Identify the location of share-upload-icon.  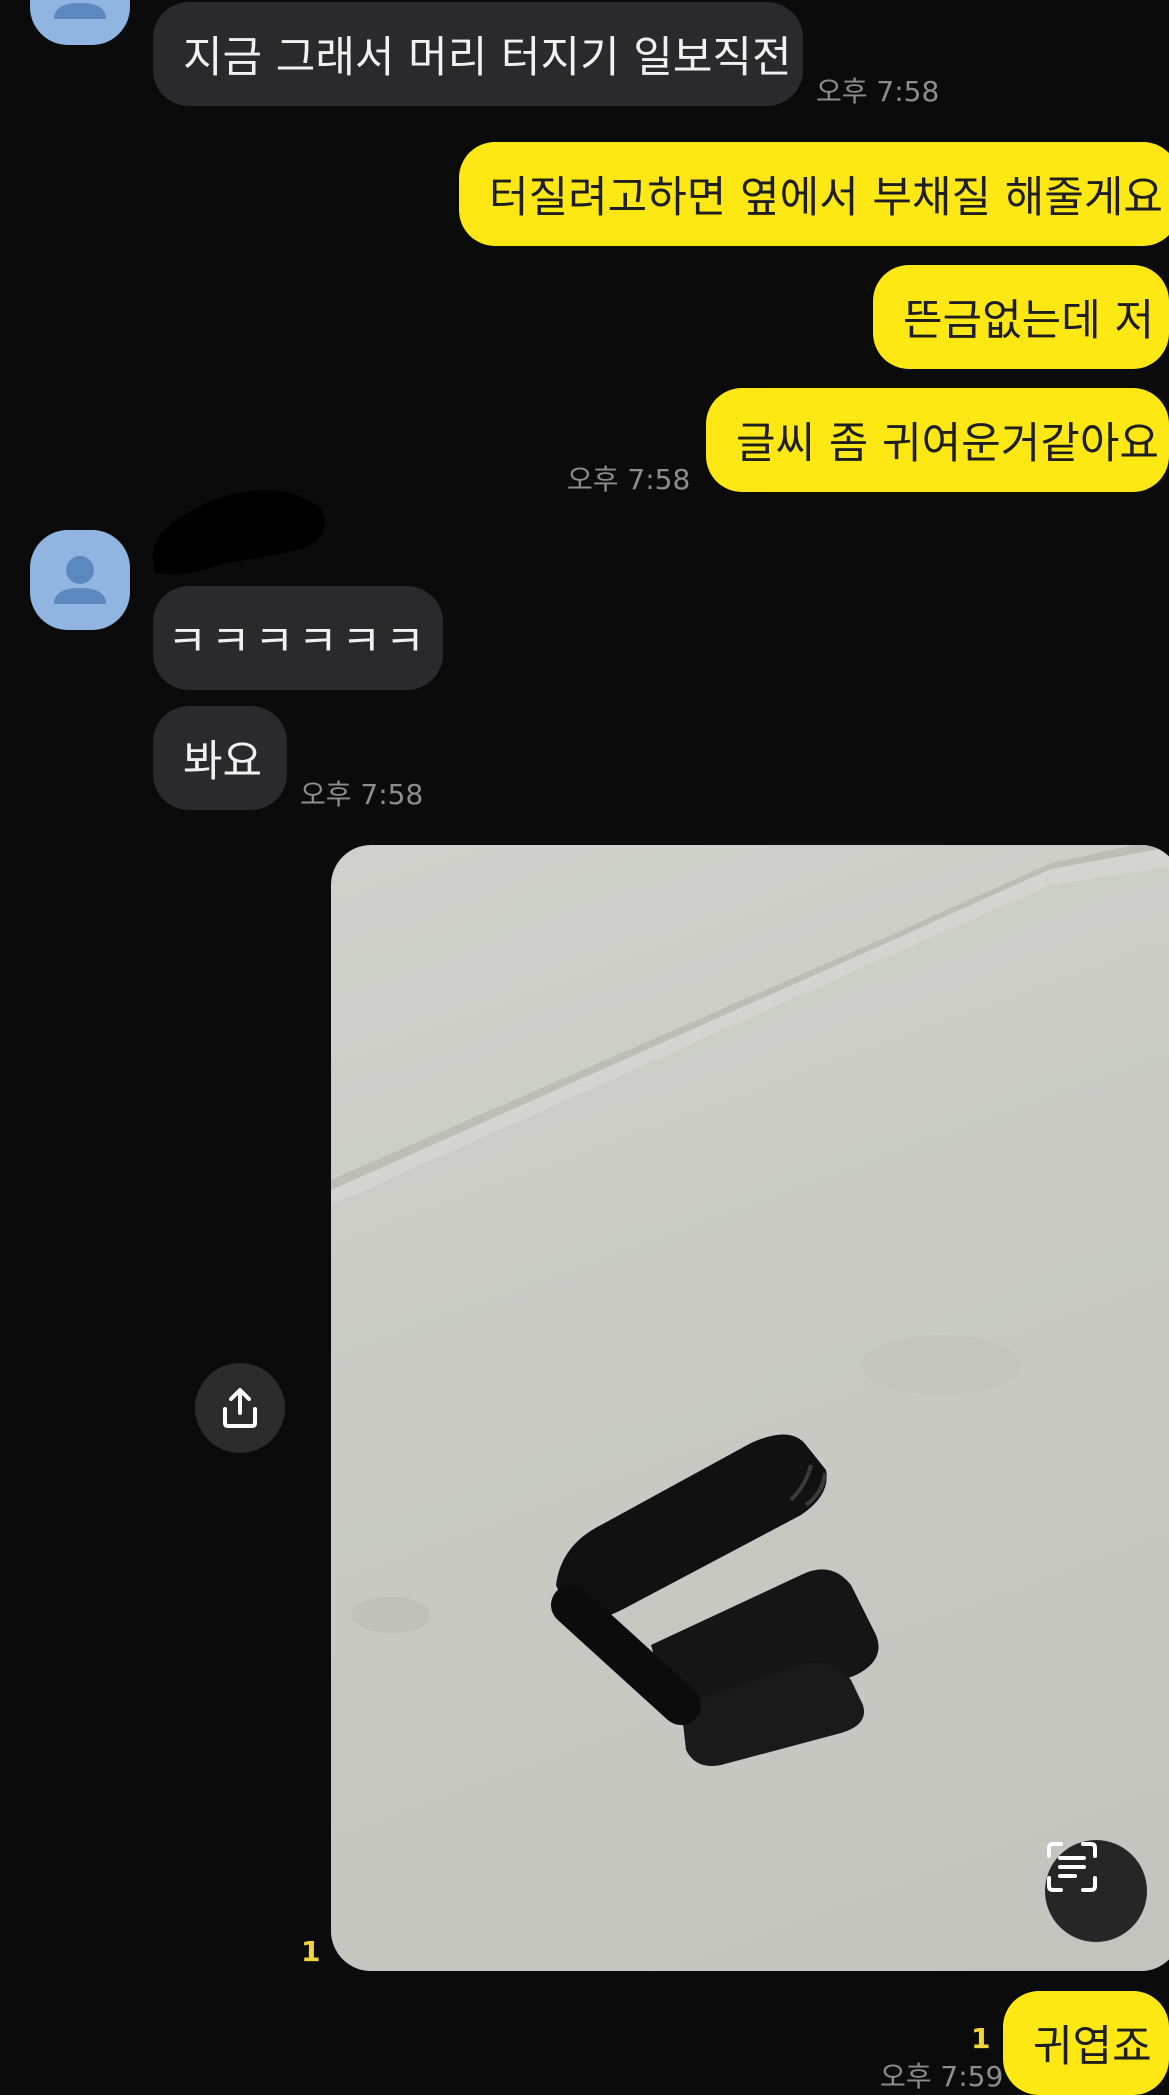
(240, 1408).